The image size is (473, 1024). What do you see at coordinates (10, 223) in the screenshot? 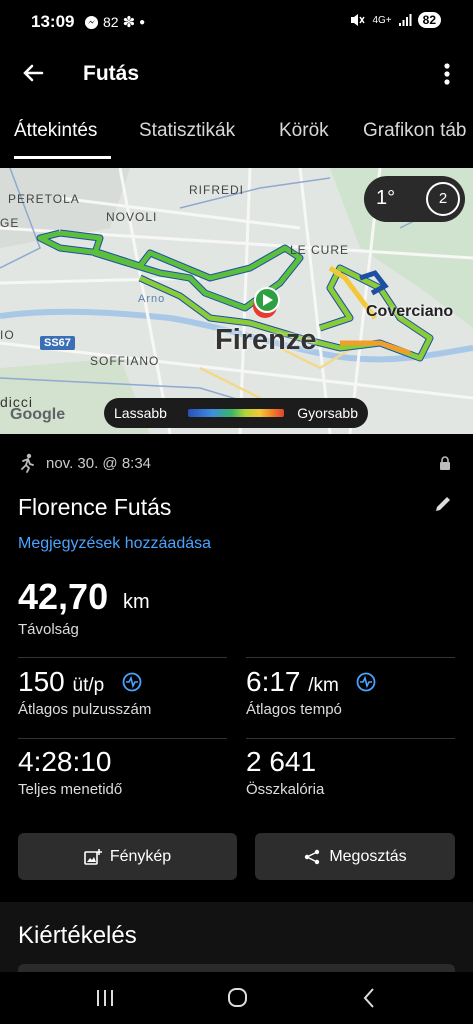
I see `map-label-ge: GE` at bounding box center [10, 223].